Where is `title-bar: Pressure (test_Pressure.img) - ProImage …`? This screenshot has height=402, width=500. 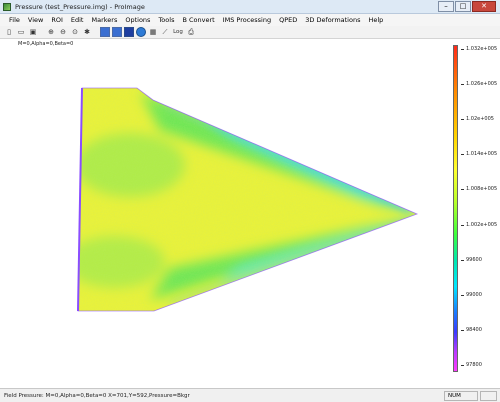 title-bar: Pressure (test_Pressure.img) - ProImage … is located at coordinates (250, 7).